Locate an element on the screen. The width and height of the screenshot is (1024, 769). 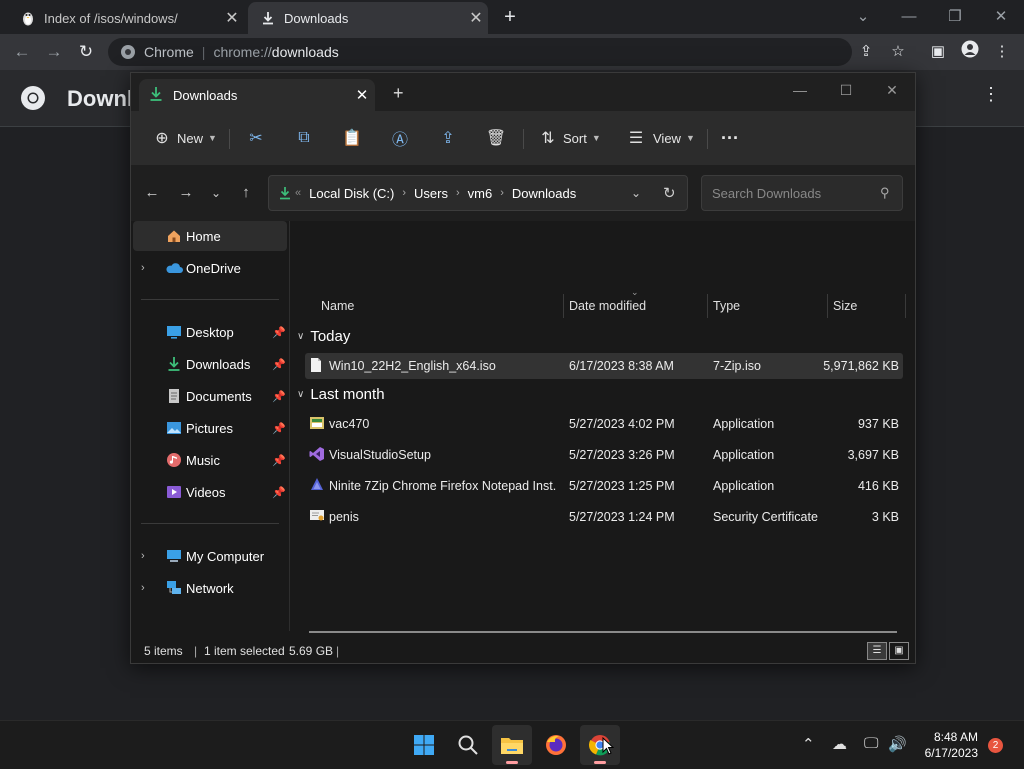
up-arrow-icon: ↑ is located at coordinates (246, 192).